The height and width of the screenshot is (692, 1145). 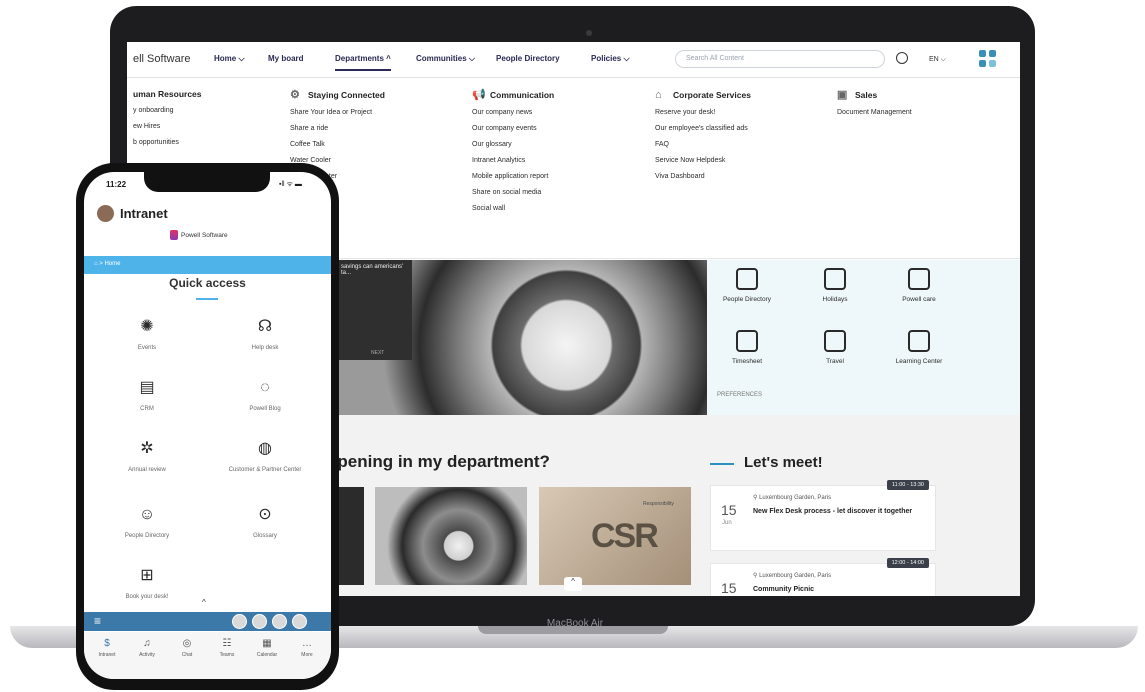 What do you see at coordinates (147, 395) in the screenshot?
I see `tile-crm: ▤ CRM` at bounding box center [147, 395].